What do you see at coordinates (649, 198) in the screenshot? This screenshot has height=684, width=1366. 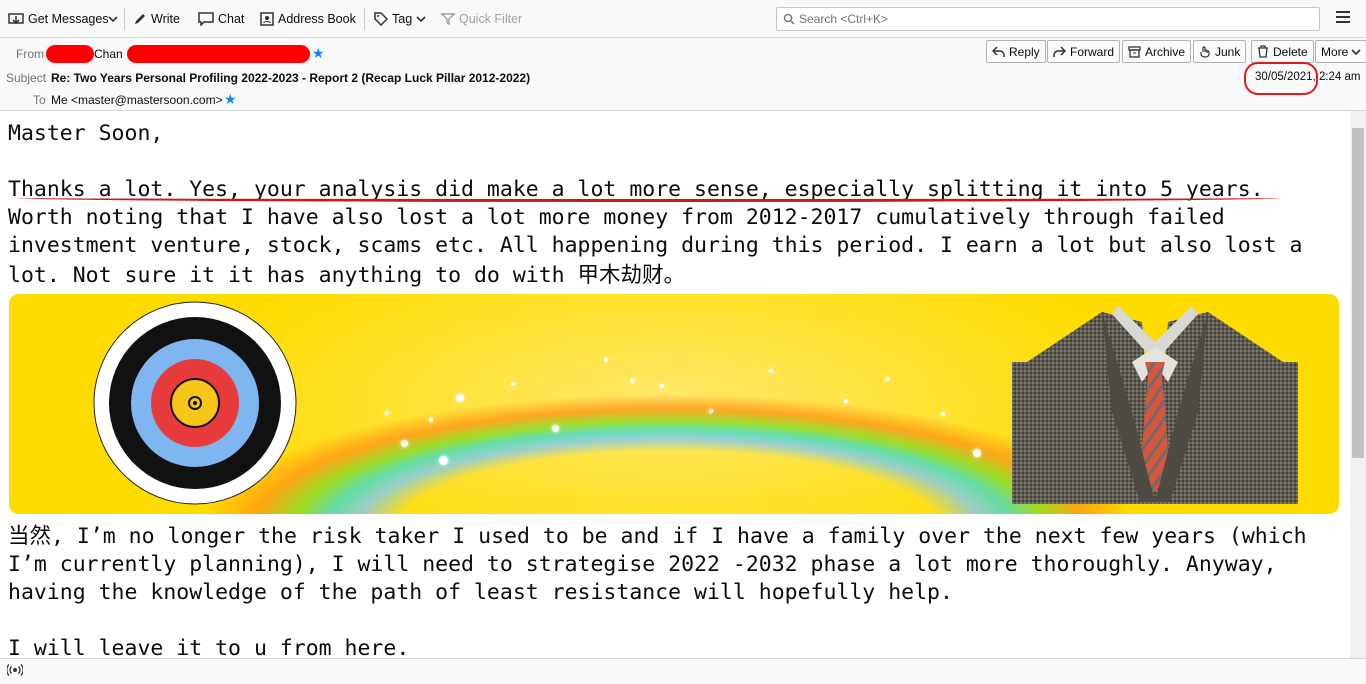 I see `annotation-underline` at bounding box center [649, 198].